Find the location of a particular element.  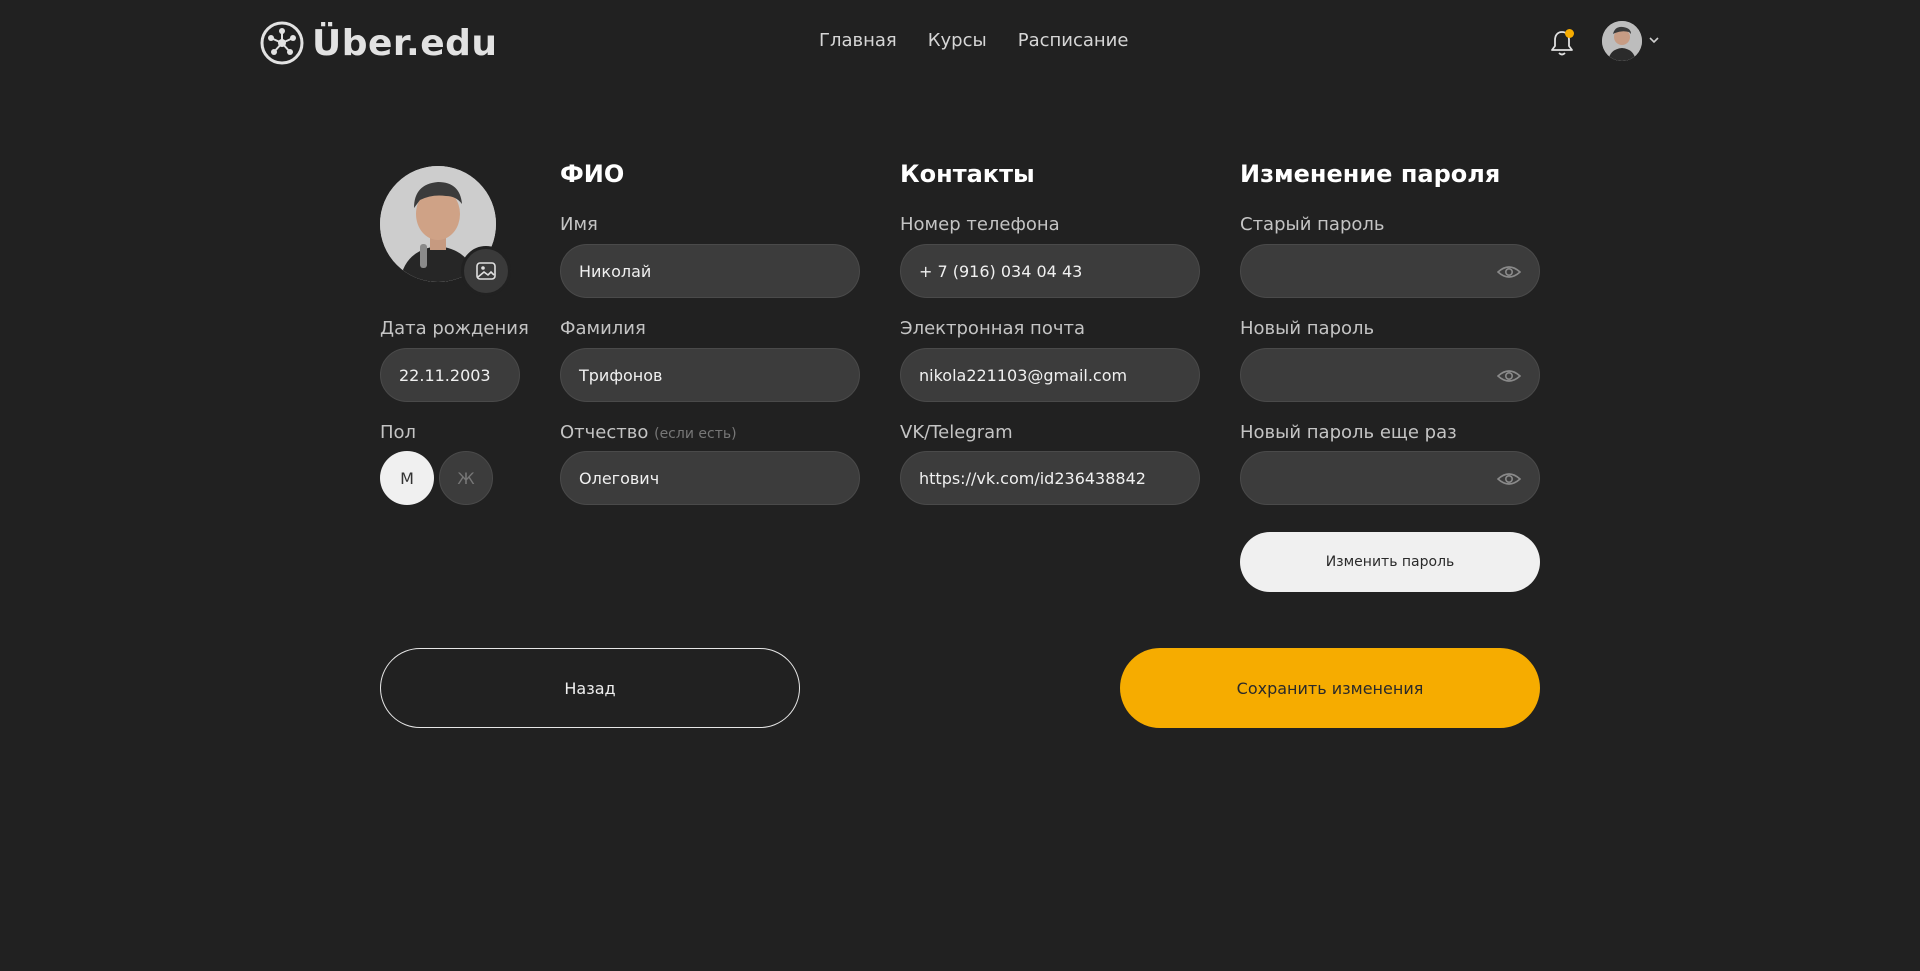

gender-label: Пол is located at coordinates (398, 432).